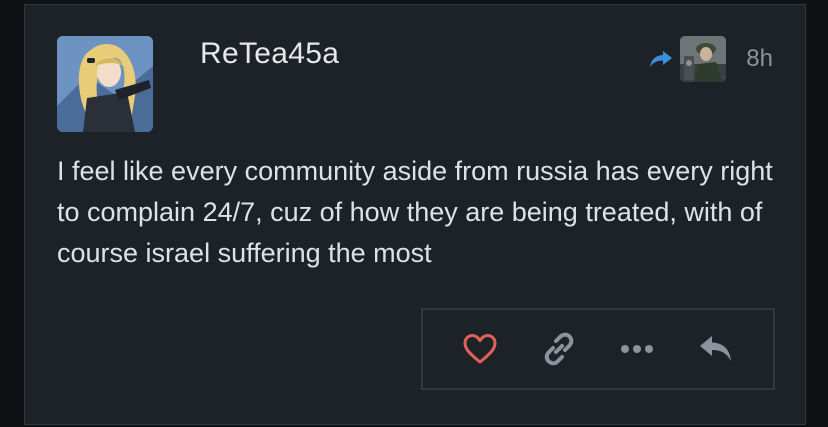  I want to click on reply-to-avatar-image, so click(703, 59).